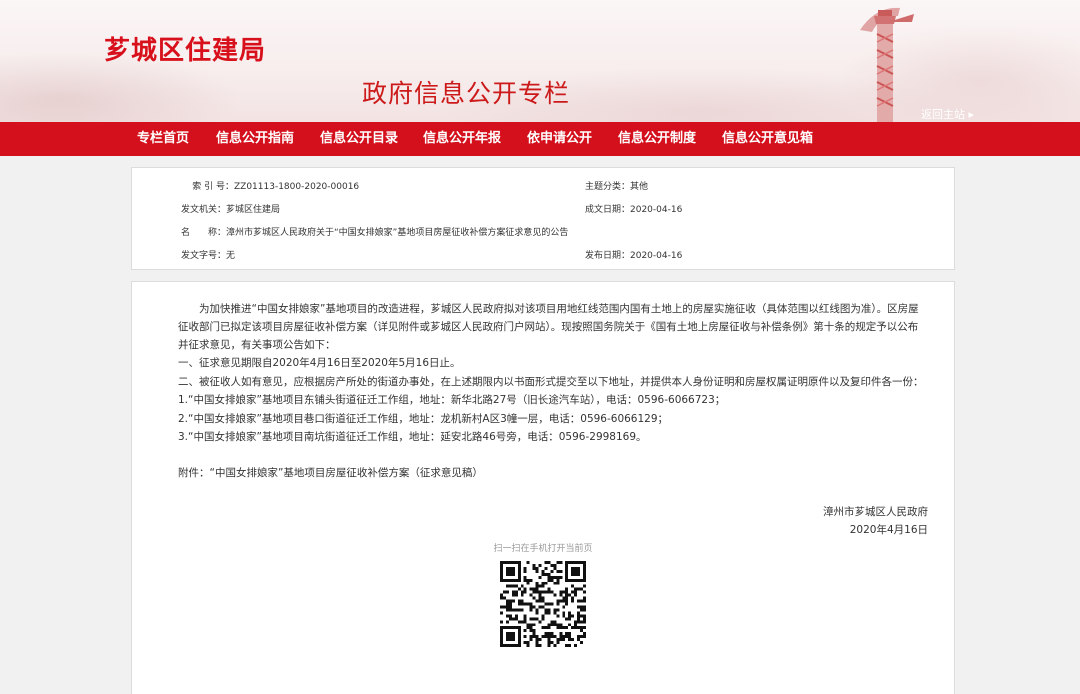 Image resolution: width=1080 pixels, height=694 pixels. What do you see at coordinates (656, 210) in the screenshot?
I see `meta-created-value: 2020-04-16` at bounding box center [656, 210].